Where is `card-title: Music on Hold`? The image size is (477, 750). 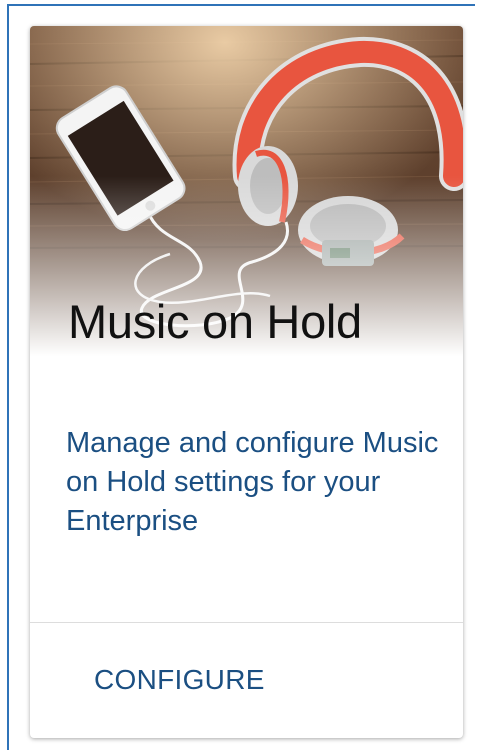
card-title: Music on Hold is located at coordinates (215, 321).